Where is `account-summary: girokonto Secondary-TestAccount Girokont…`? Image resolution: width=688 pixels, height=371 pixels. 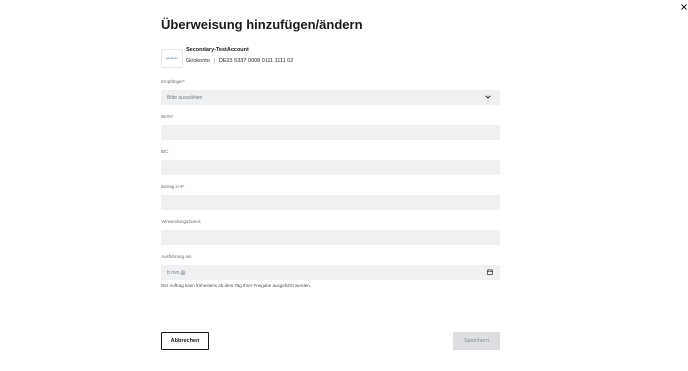
account-summary: girokonto Secondary-TestAccount Girokont… is located at coordinates (330, 57).